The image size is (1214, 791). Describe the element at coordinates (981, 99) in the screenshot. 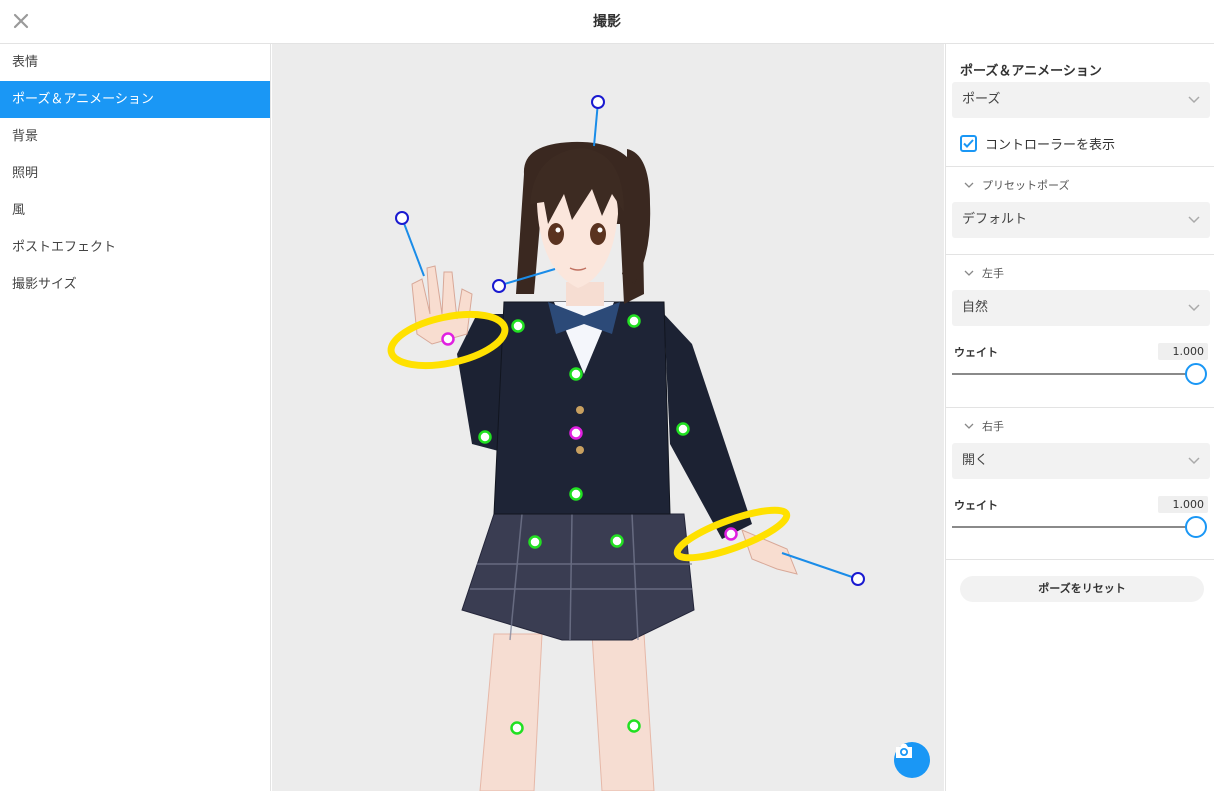

I see `mode-select-value: ポーズ` at that location.